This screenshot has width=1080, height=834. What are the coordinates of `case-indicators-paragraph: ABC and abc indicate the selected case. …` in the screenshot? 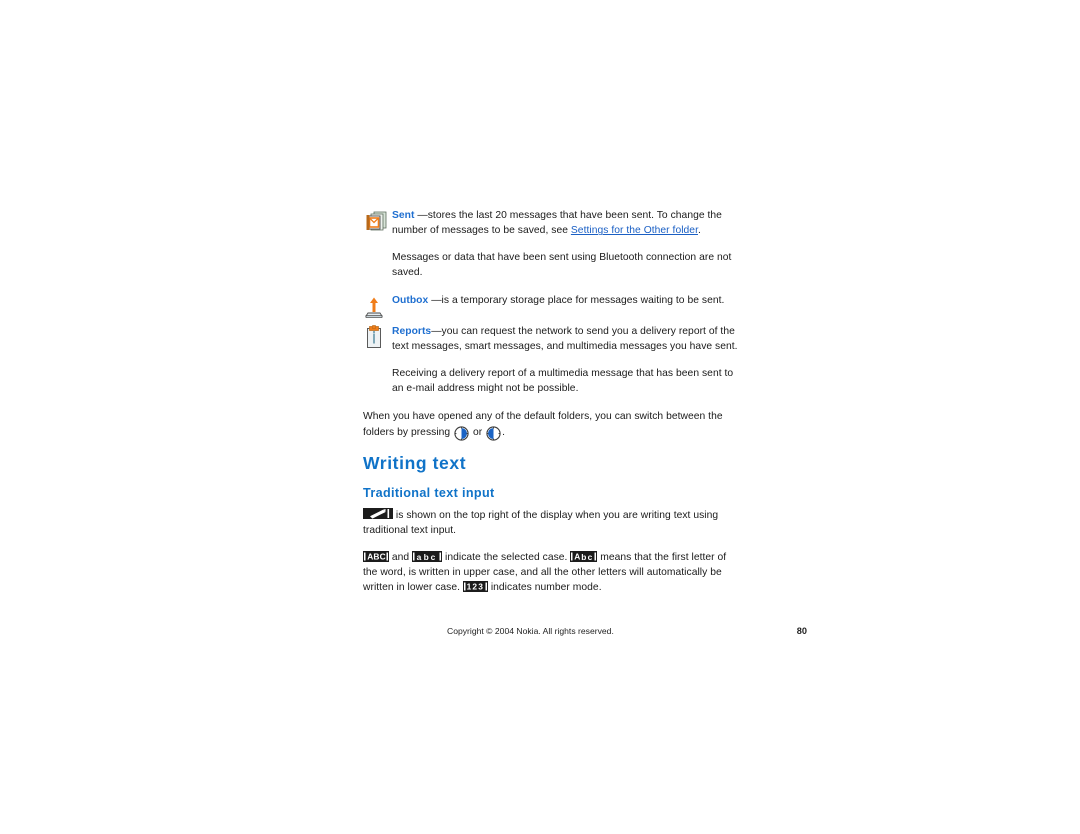 It's located at (550, 573).